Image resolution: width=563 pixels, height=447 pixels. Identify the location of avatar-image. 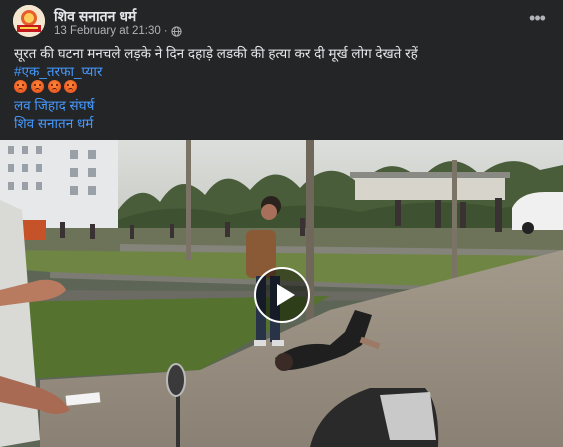
(29, 21).